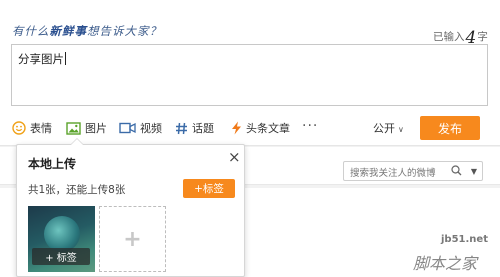 This screenshot has height=277, width=500. What do you see at coordinates (450, 128) in the screenshot?
I see `publish-button: 发布` at bounding box center [450, 128].